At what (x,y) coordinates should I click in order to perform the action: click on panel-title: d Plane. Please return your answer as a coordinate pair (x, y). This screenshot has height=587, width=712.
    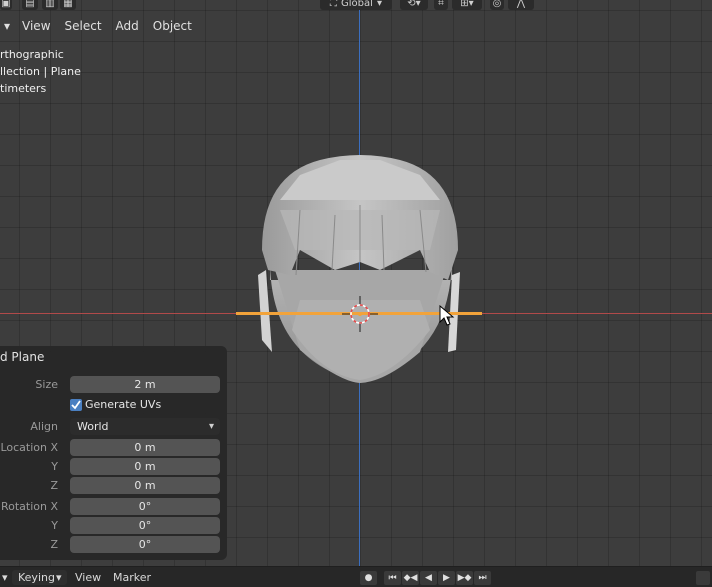
    Looking at the image, I should click on (22, 357).